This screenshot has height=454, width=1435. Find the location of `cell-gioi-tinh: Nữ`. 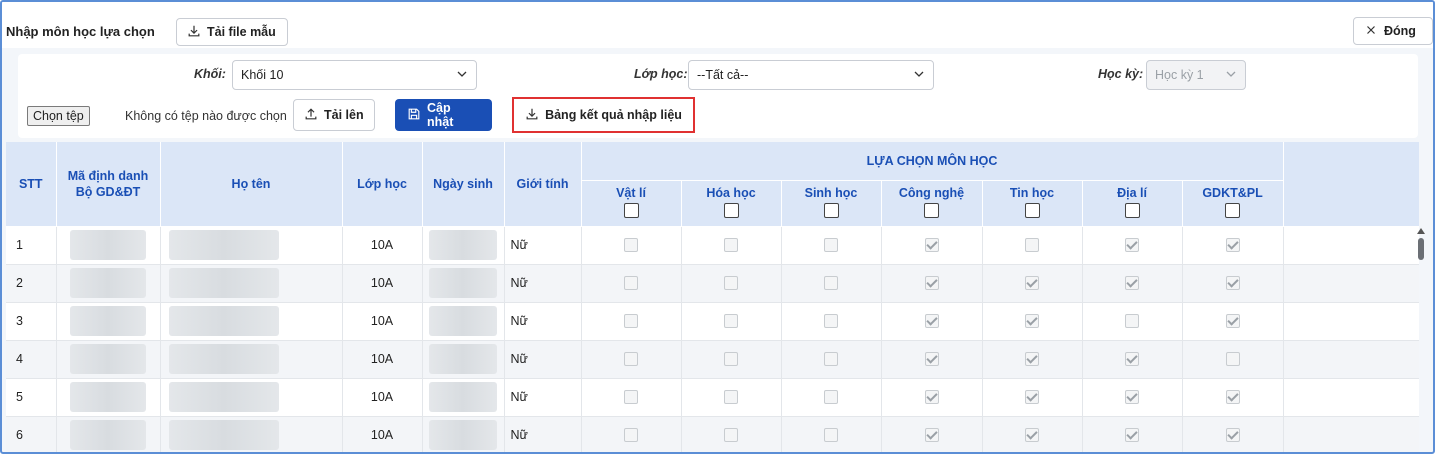

cell-gioi-tinh: Nữ is located at coordinates (543, 434).